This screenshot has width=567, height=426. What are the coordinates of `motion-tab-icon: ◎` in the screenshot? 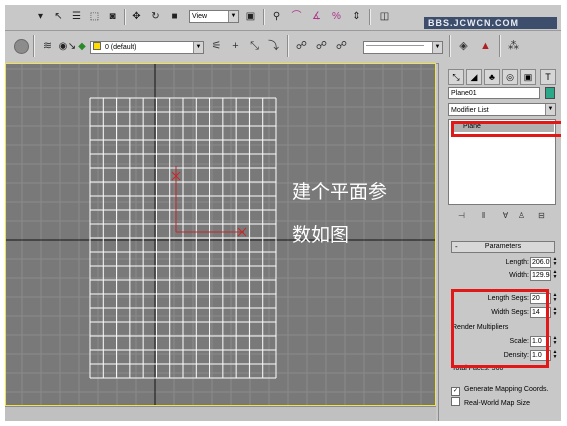 It's located at (510, 77).